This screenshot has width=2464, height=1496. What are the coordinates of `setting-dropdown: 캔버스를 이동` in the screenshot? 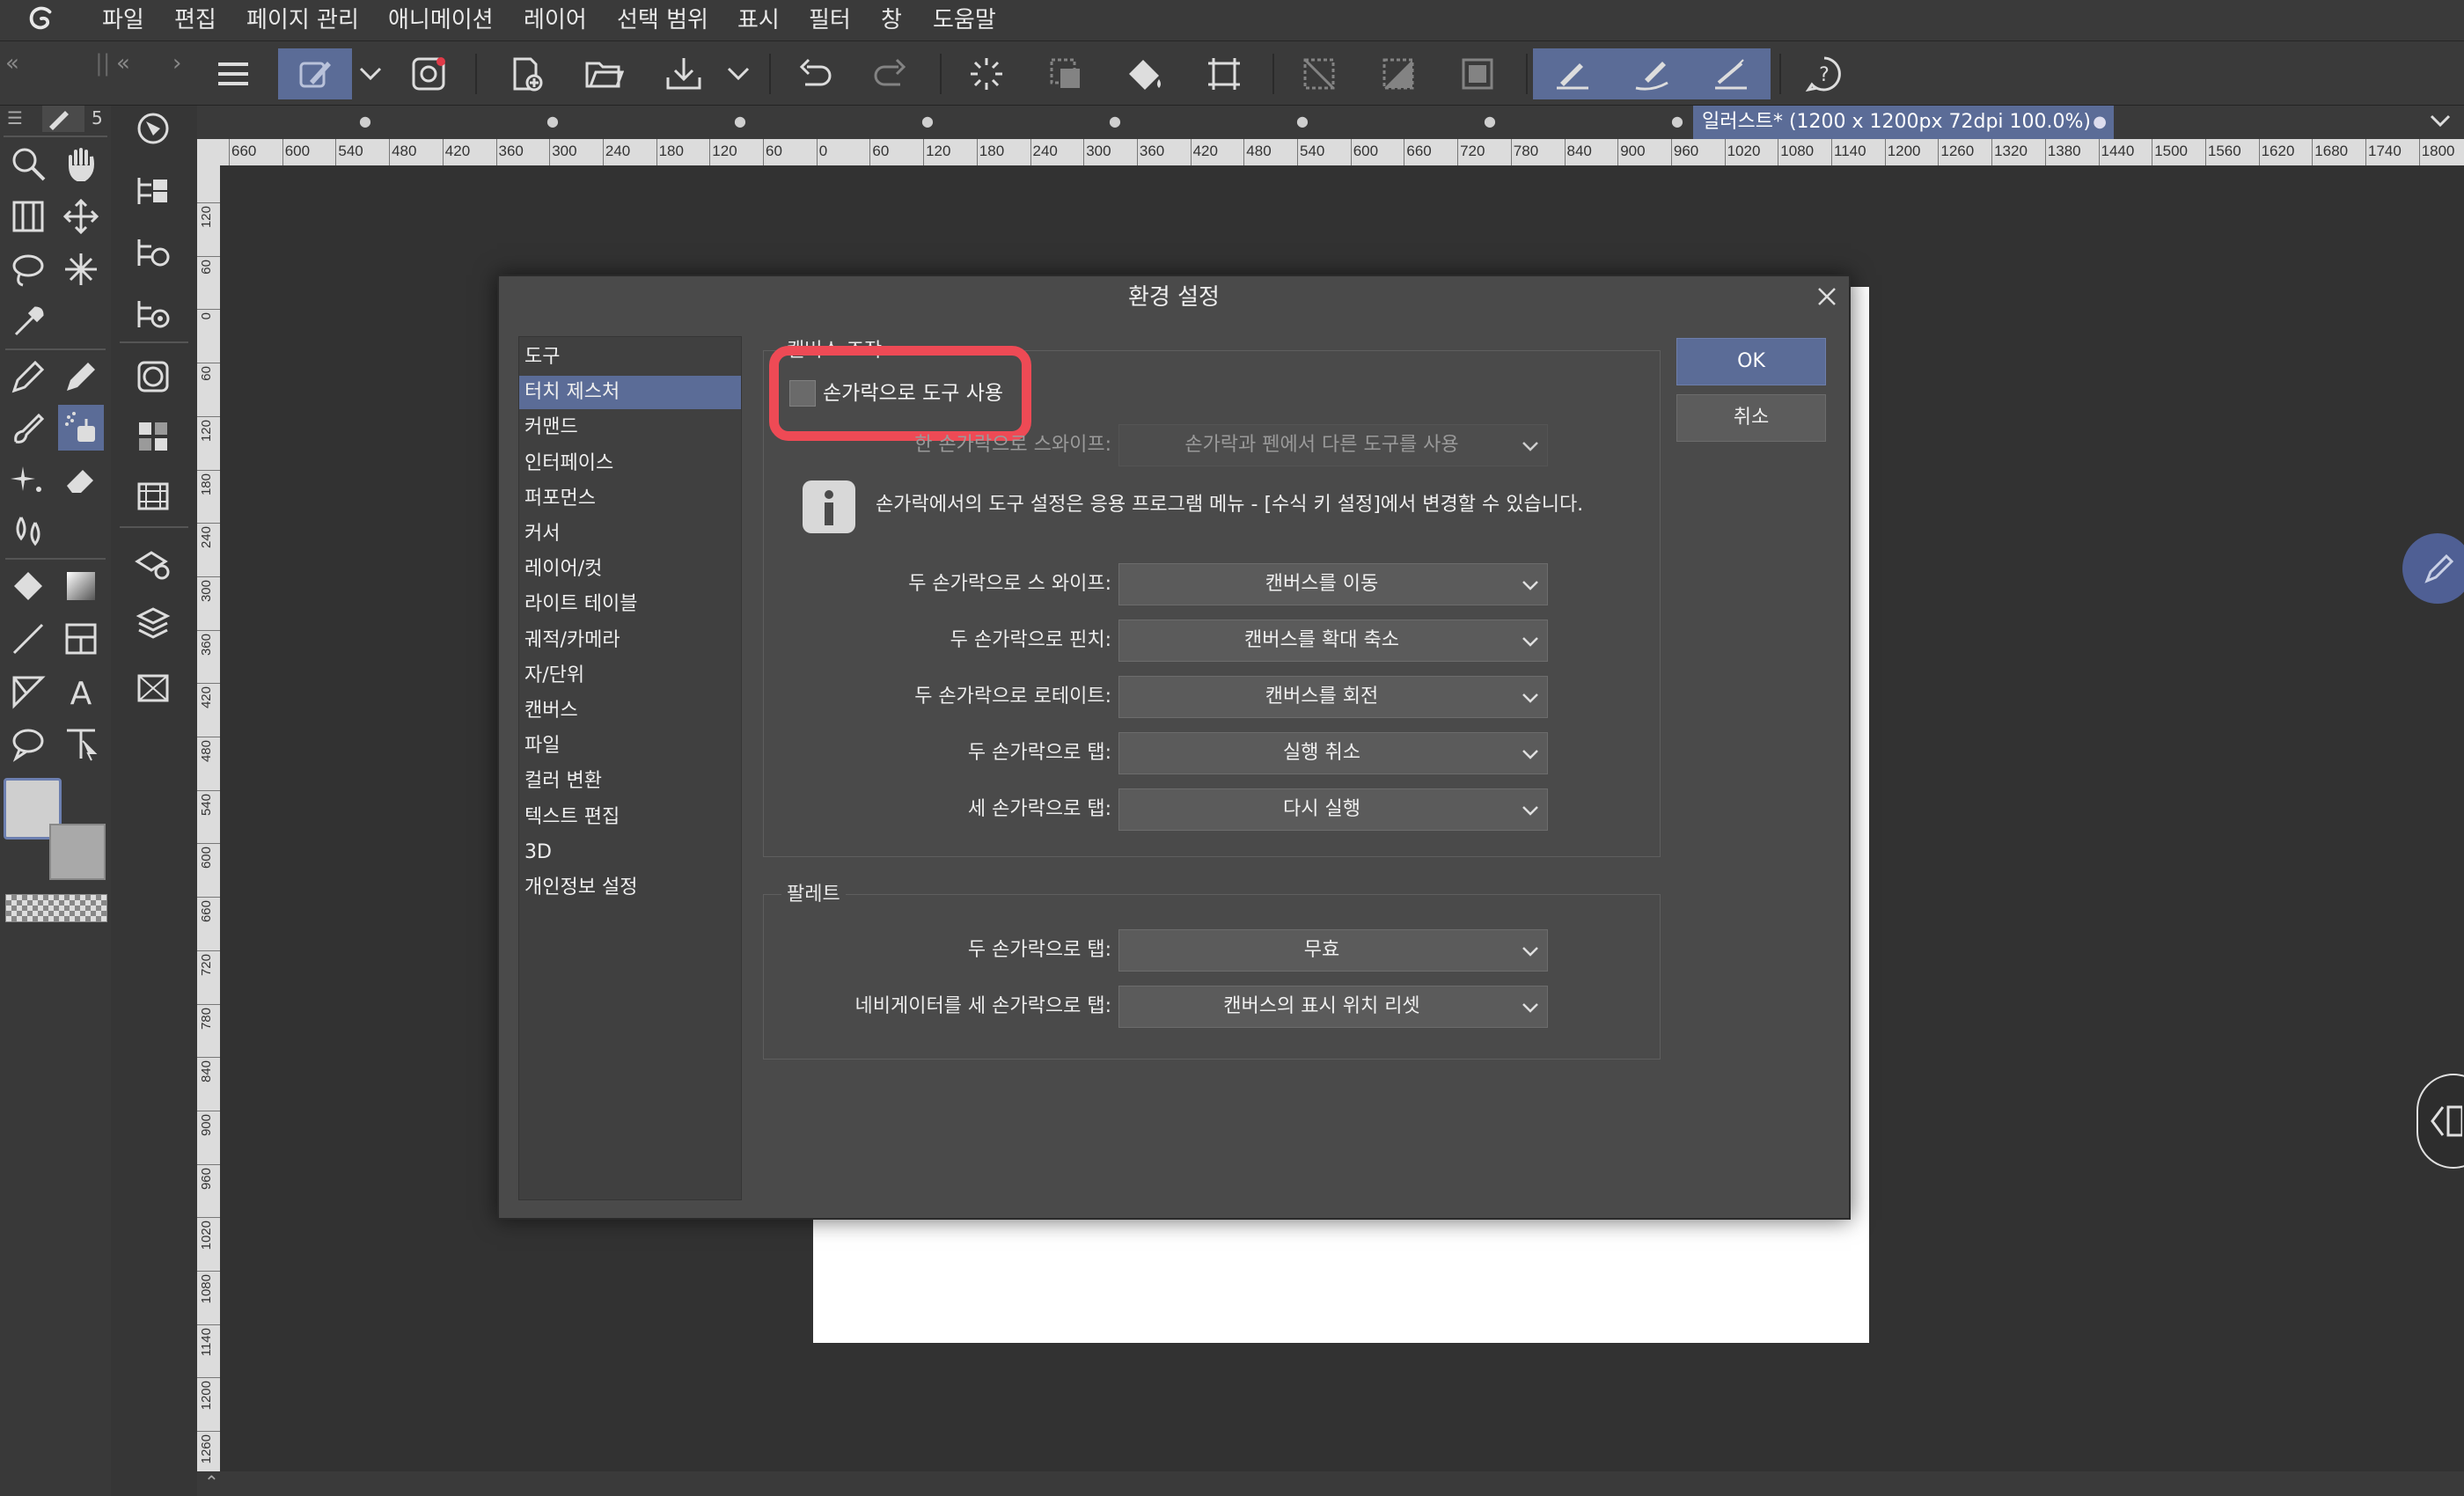 It's located at (1333, 584).